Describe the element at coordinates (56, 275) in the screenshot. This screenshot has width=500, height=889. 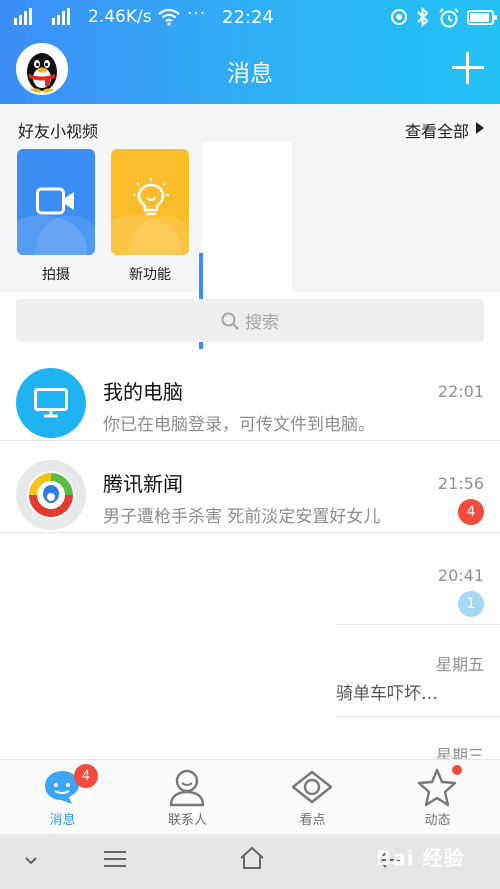
I see `tile-record-label: 拍摄` at that location.